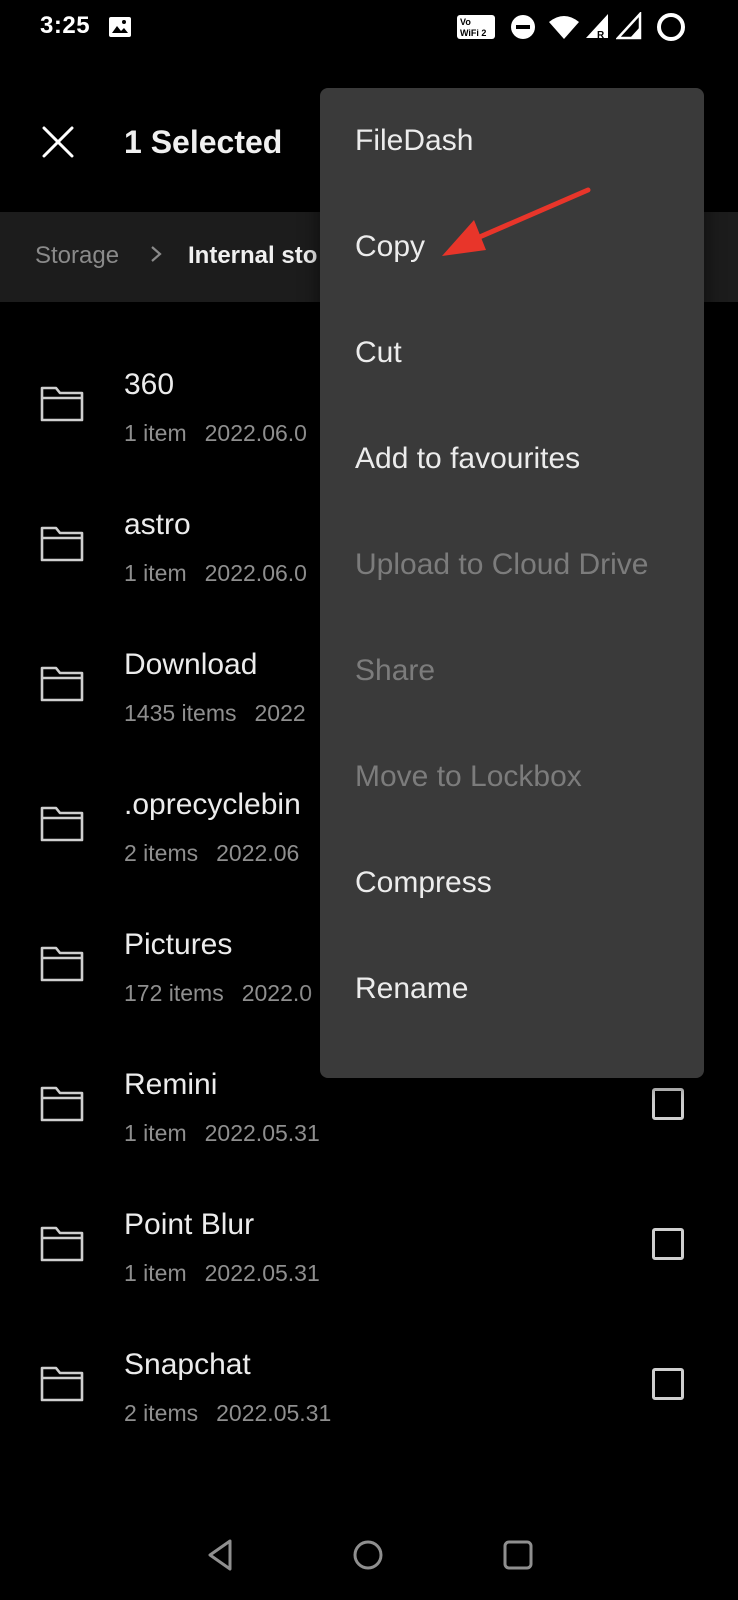 The image size is (738, 1600). What do you see at coordinates (191, 664) in the screenshot?
I see `file-name: Download` at bounding box center [191, 664].